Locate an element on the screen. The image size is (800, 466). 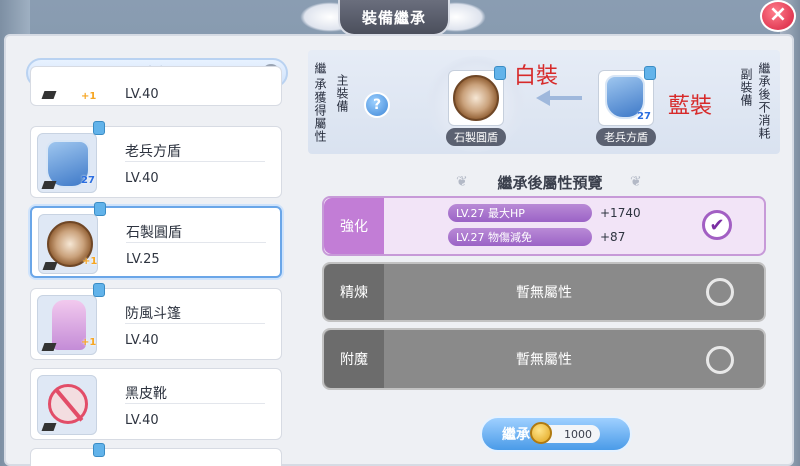
target-slot-label: 石製圓盾 is located at coordinates (476, 137).